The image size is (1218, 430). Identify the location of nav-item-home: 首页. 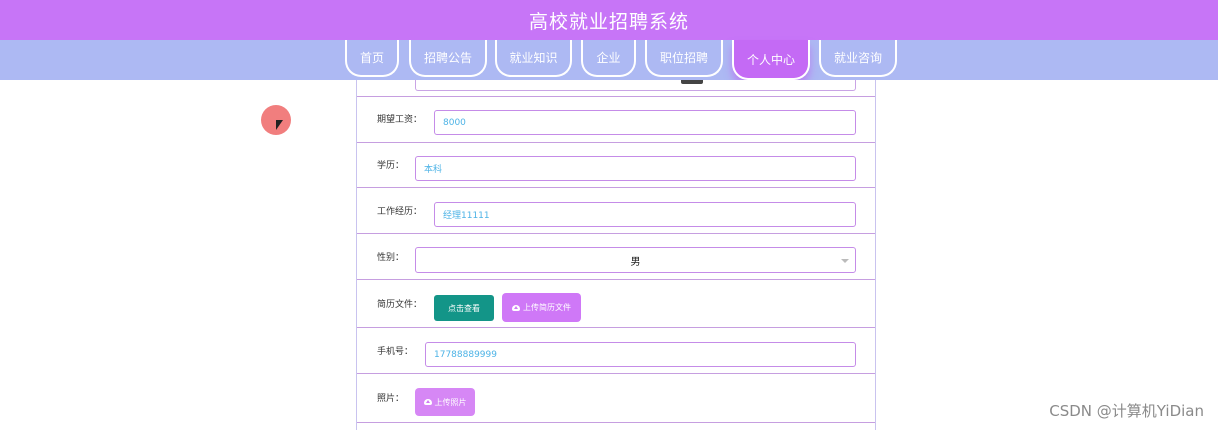
(372, 58).